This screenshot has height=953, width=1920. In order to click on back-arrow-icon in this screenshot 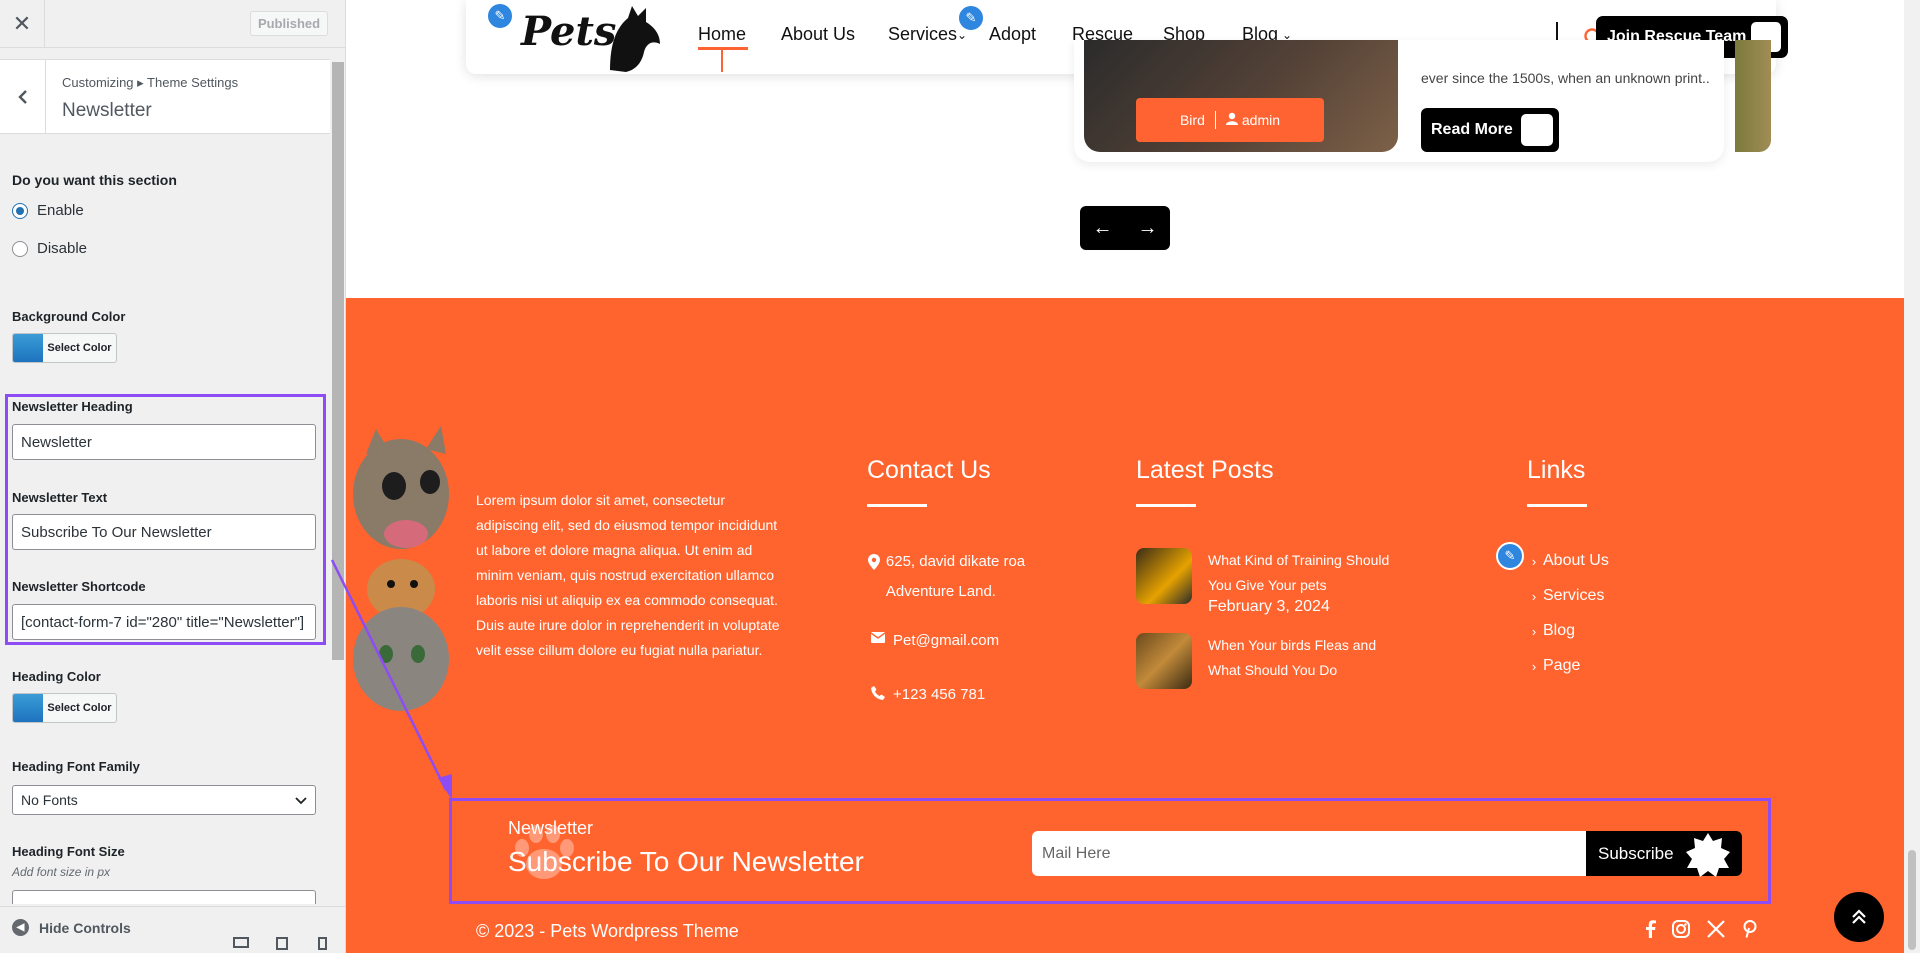, I will do `click(23, 97)`.